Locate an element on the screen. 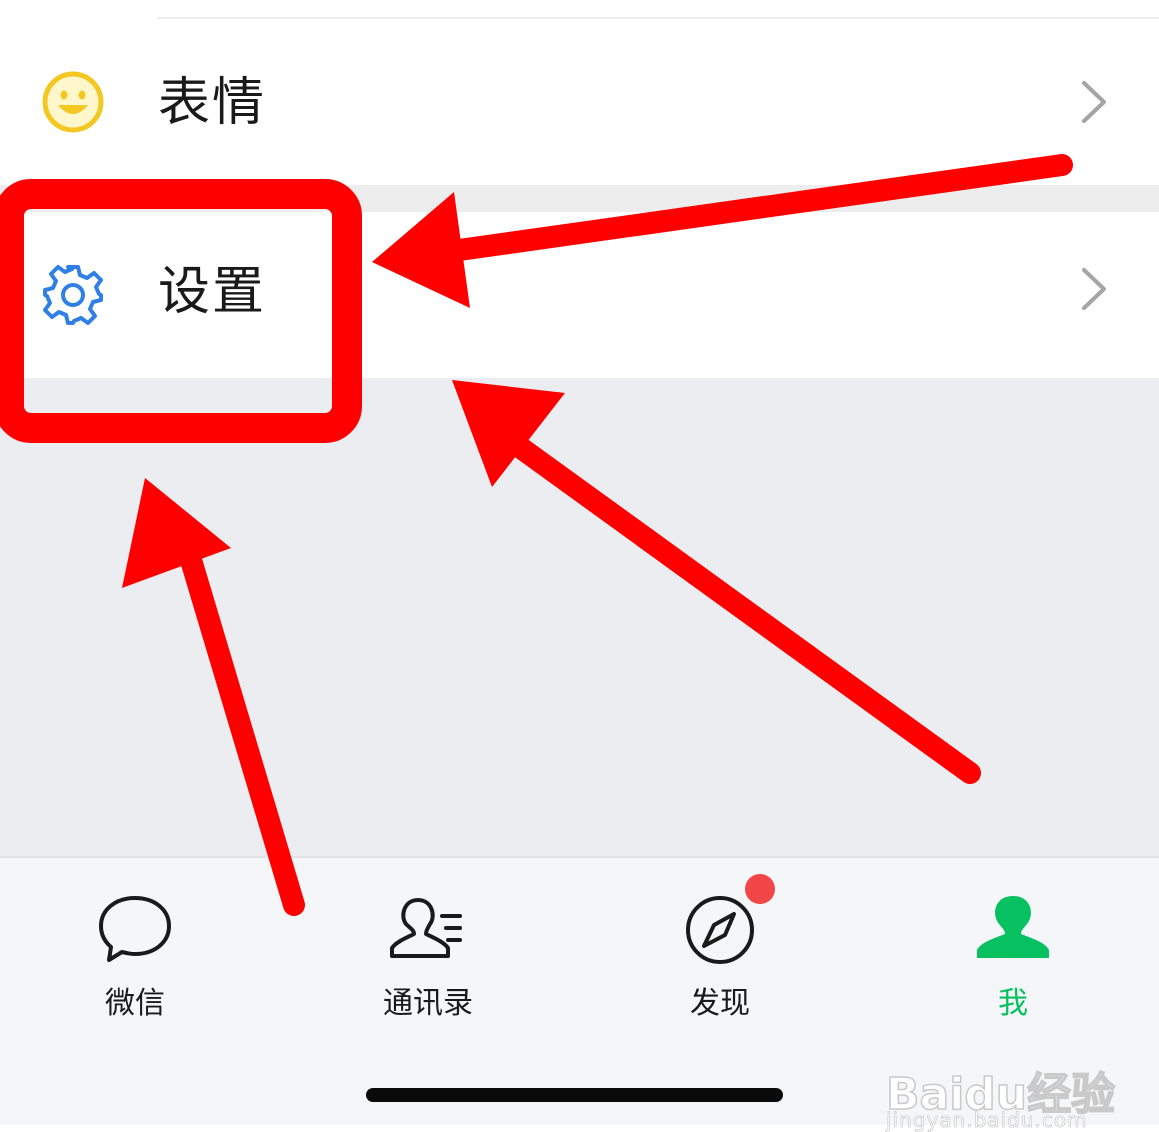  smiley-icon is located at coordinates (73, 102).